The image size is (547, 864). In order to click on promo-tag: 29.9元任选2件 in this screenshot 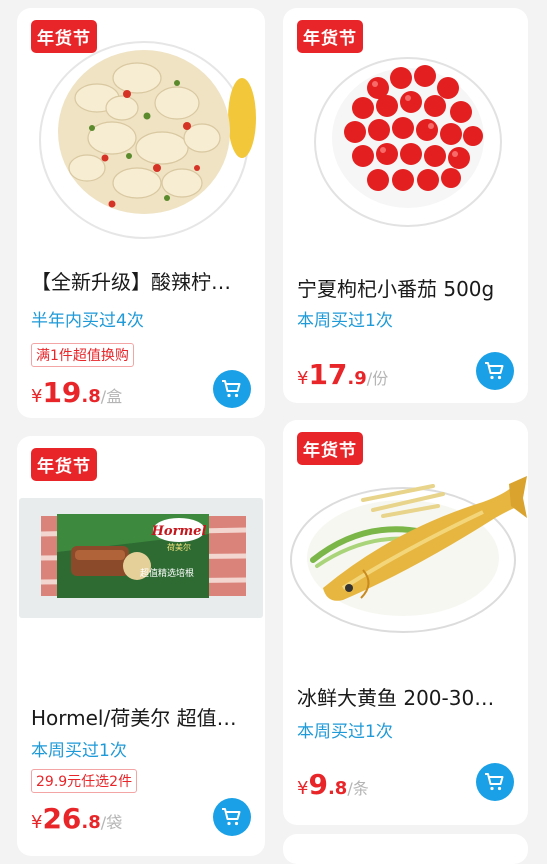, I will do `click(84, 781)`.